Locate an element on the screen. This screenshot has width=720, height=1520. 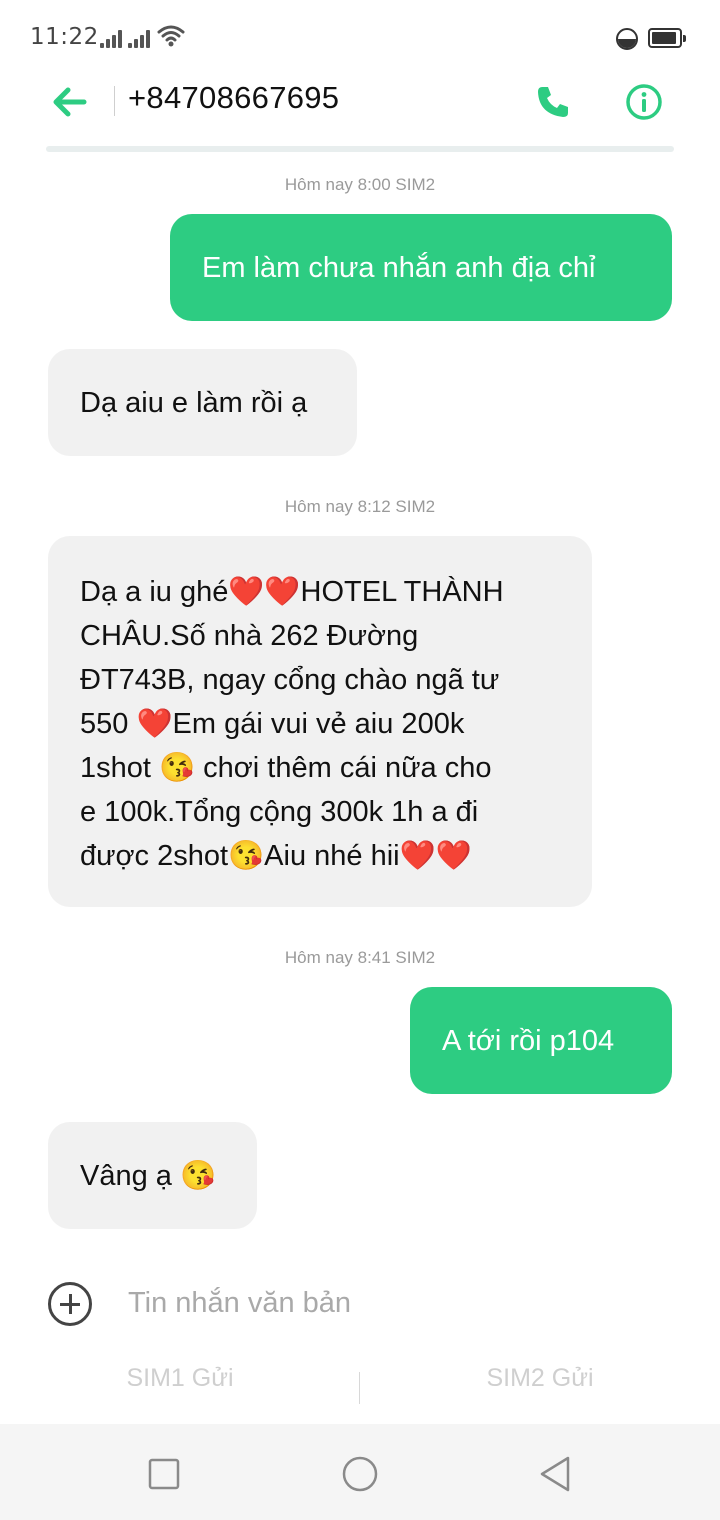
navigation-bar is located at coordinates (360, 1472).